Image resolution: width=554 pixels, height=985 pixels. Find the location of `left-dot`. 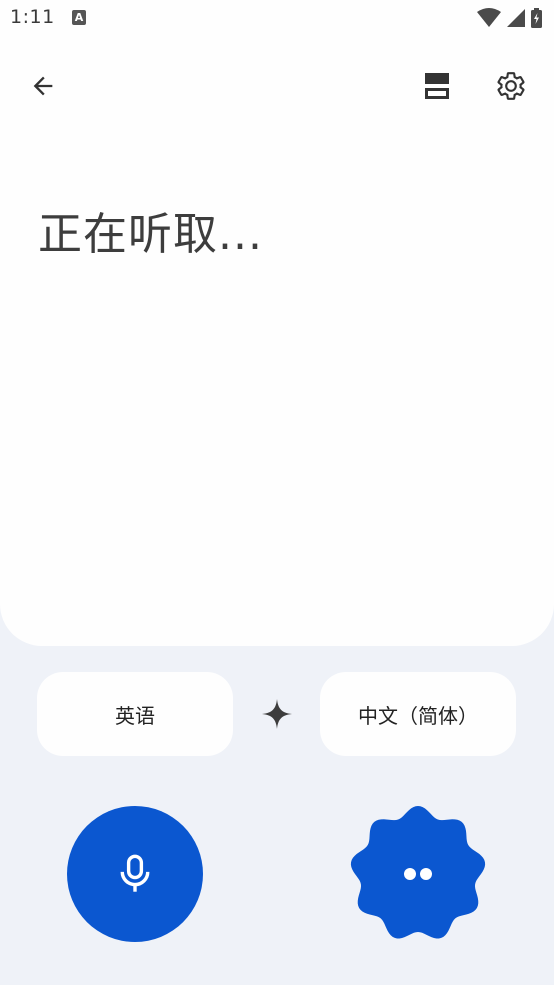

left-dot is located at coordinates (410, 874).